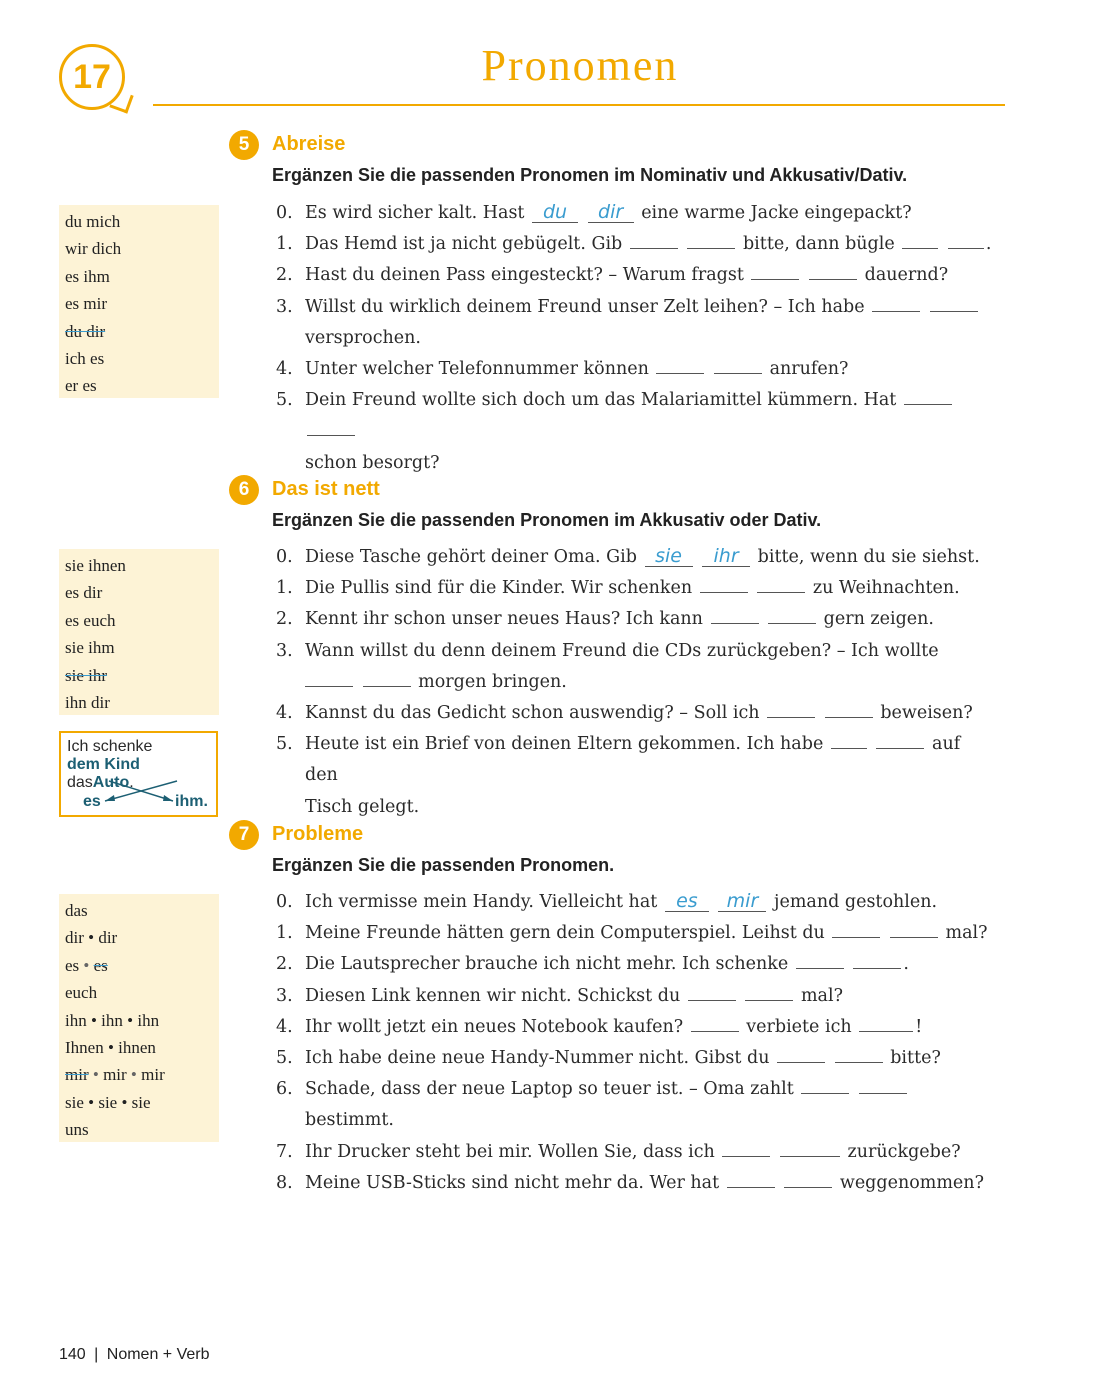  Describe the element at coordinates (318, 834) in the screenshot. I see `exercise-title: Probleme` at that location.